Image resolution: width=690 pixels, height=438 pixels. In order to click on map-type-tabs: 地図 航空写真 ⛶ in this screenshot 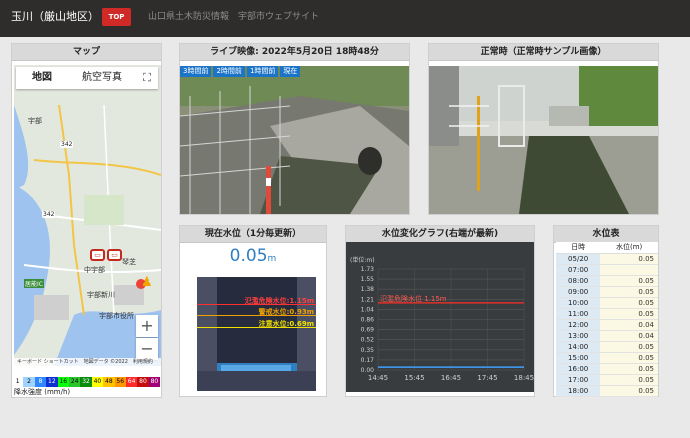, I will do `click(87, 78)`.